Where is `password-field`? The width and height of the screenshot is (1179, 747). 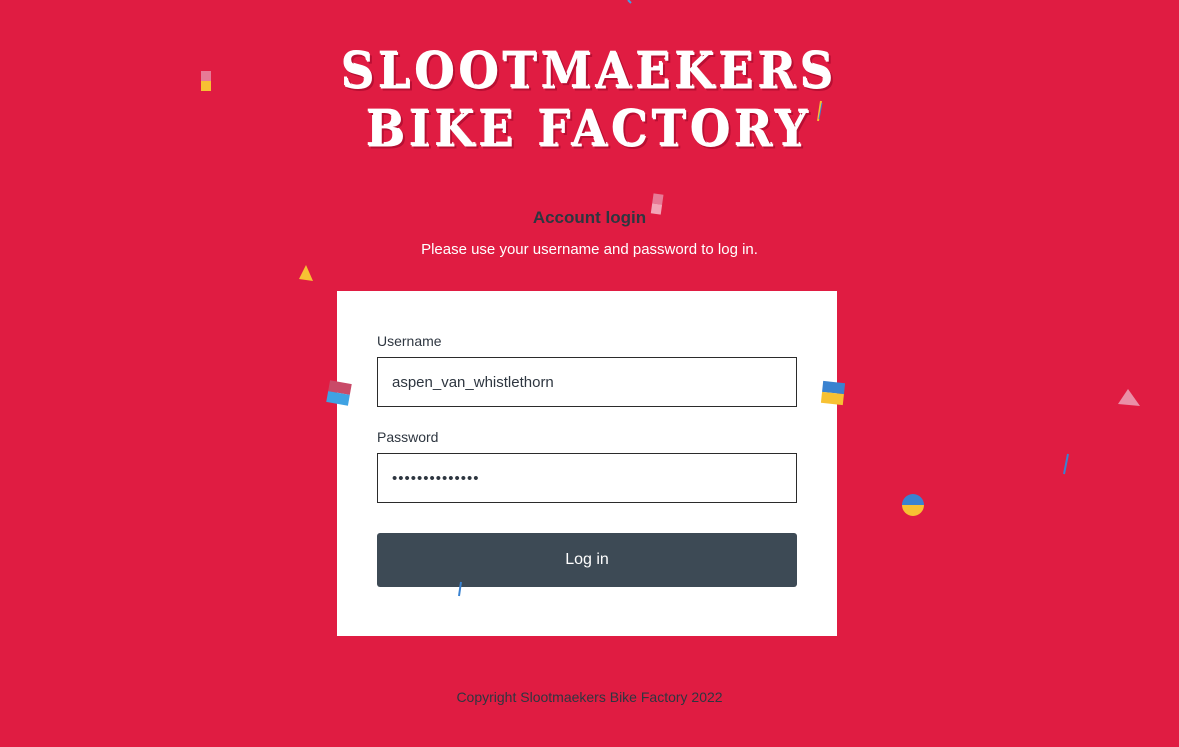
password-field is located at coordinates (587, 478).